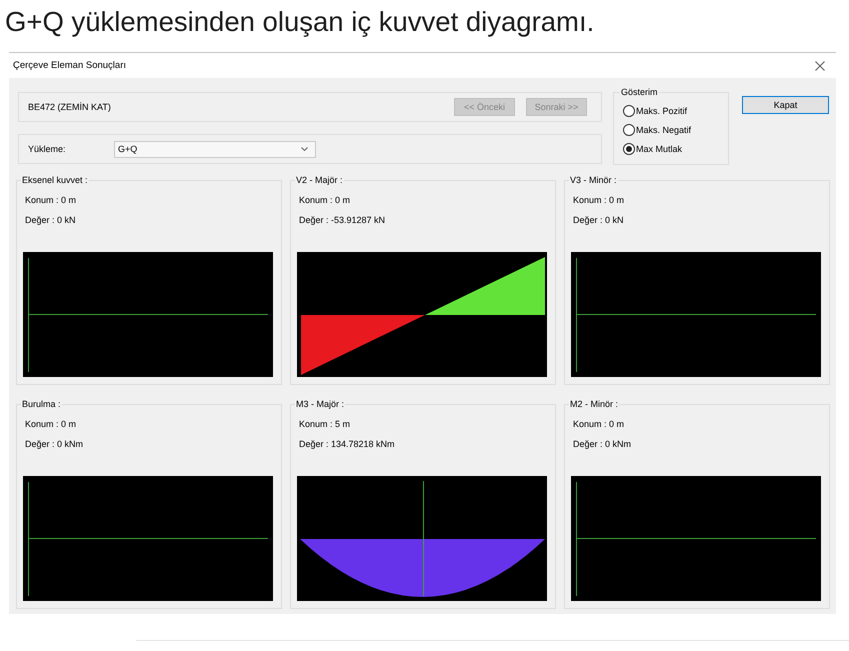 This screenshot has width=849, height=651. I want to click on field-label: Yükleme:, so click(47, 149).